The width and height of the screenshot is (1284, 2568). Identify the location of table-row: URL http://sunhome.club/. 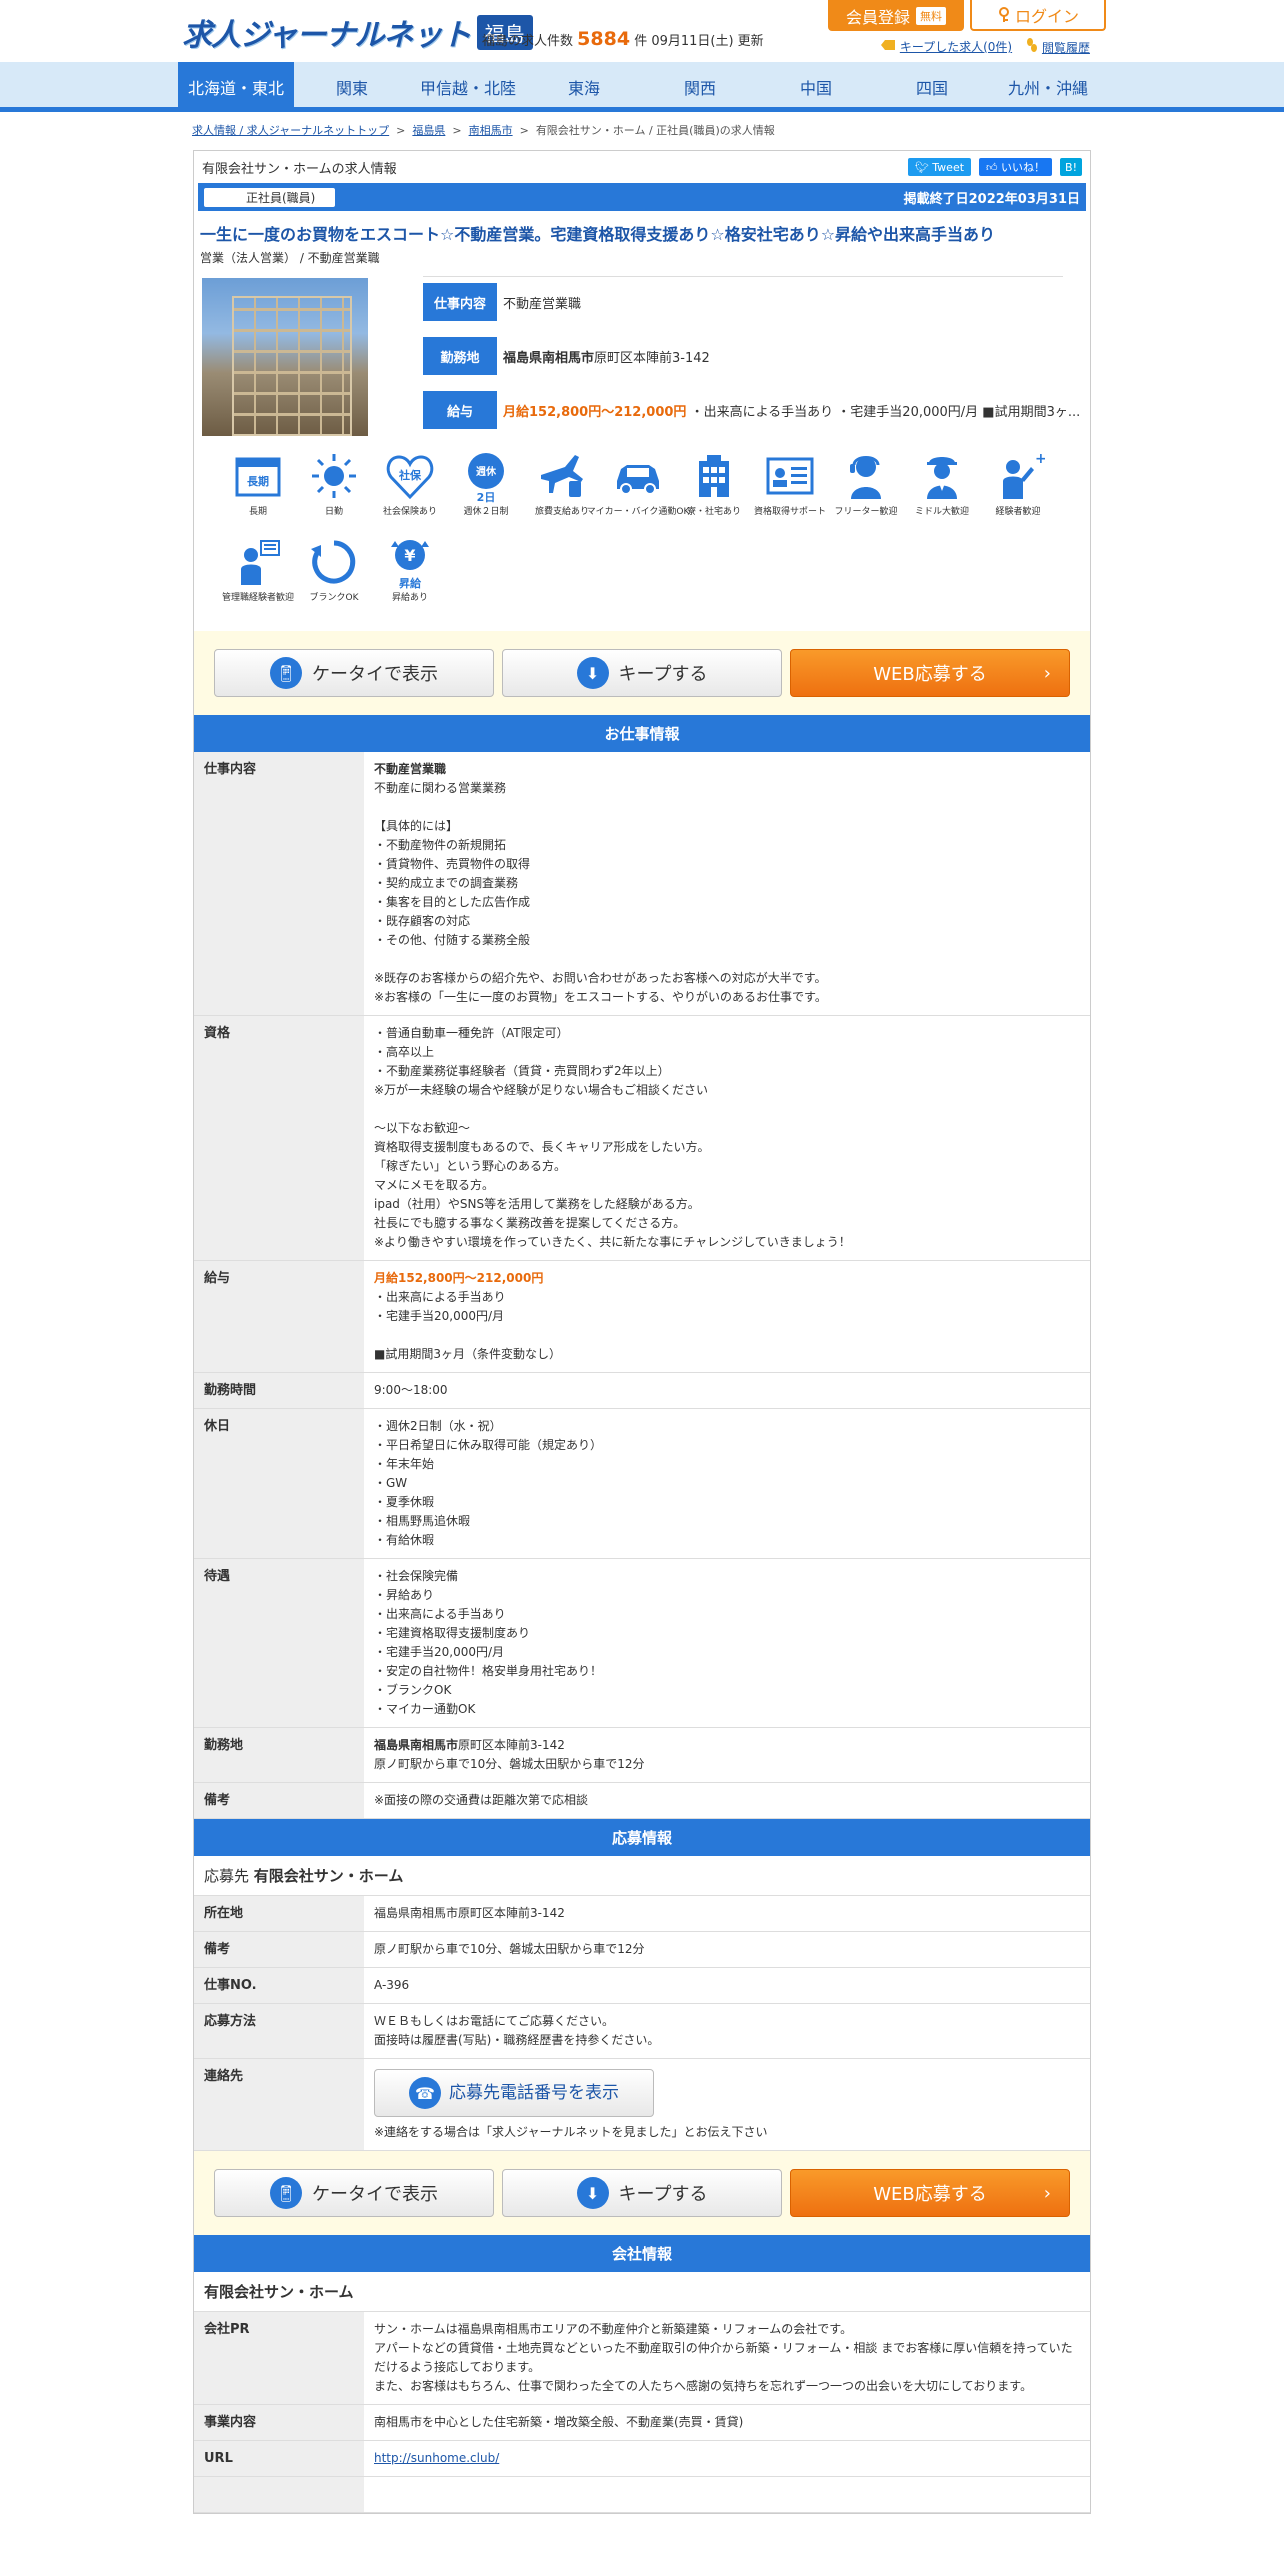
(642, 2458).